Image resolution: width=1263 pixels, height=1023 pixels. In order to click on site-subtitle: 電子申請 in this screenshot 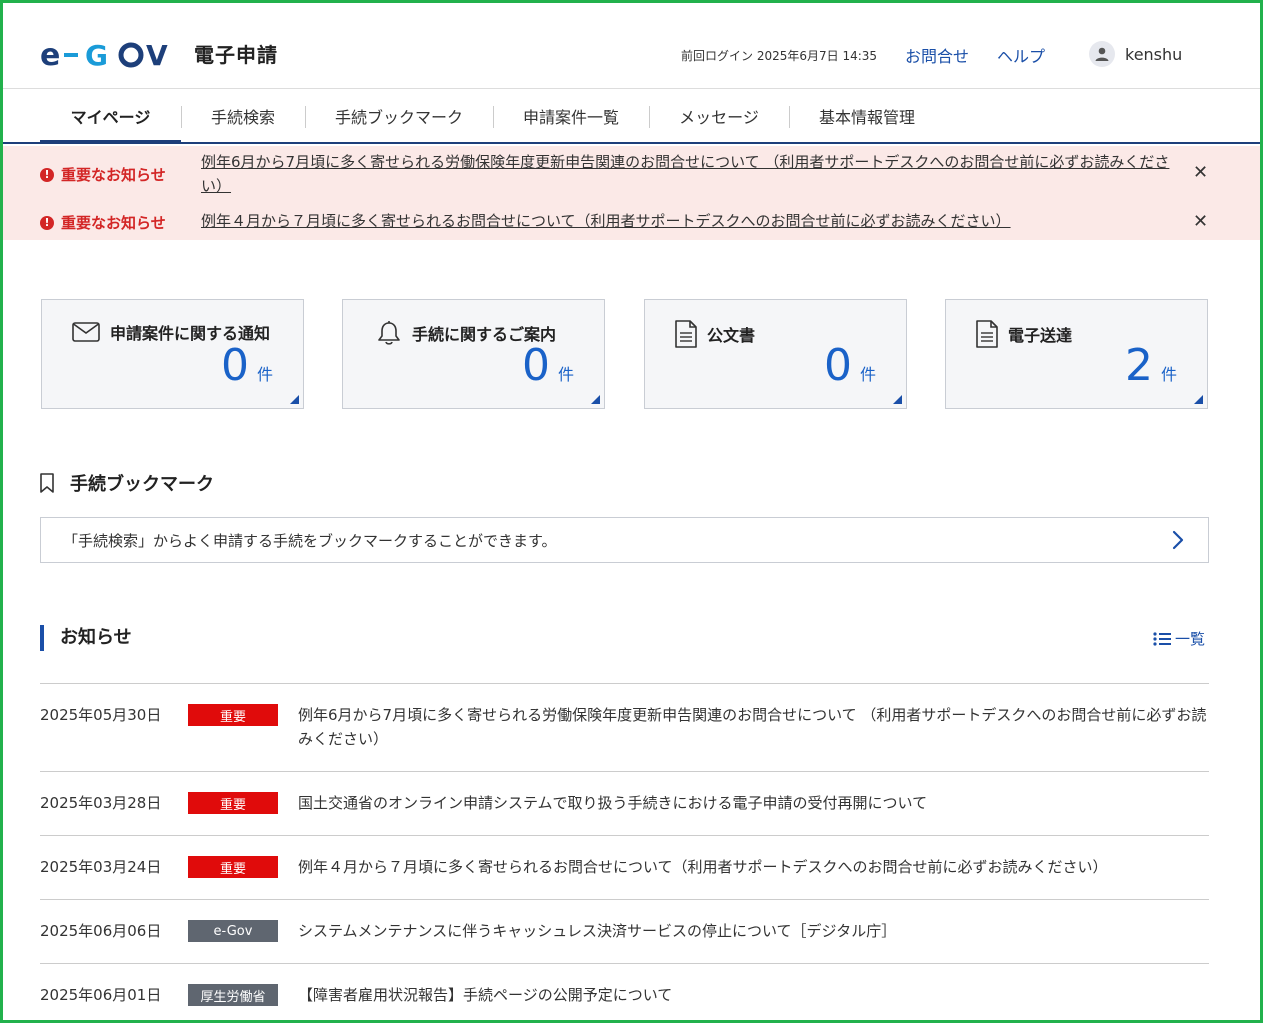, I will do `click(236, 55)`.